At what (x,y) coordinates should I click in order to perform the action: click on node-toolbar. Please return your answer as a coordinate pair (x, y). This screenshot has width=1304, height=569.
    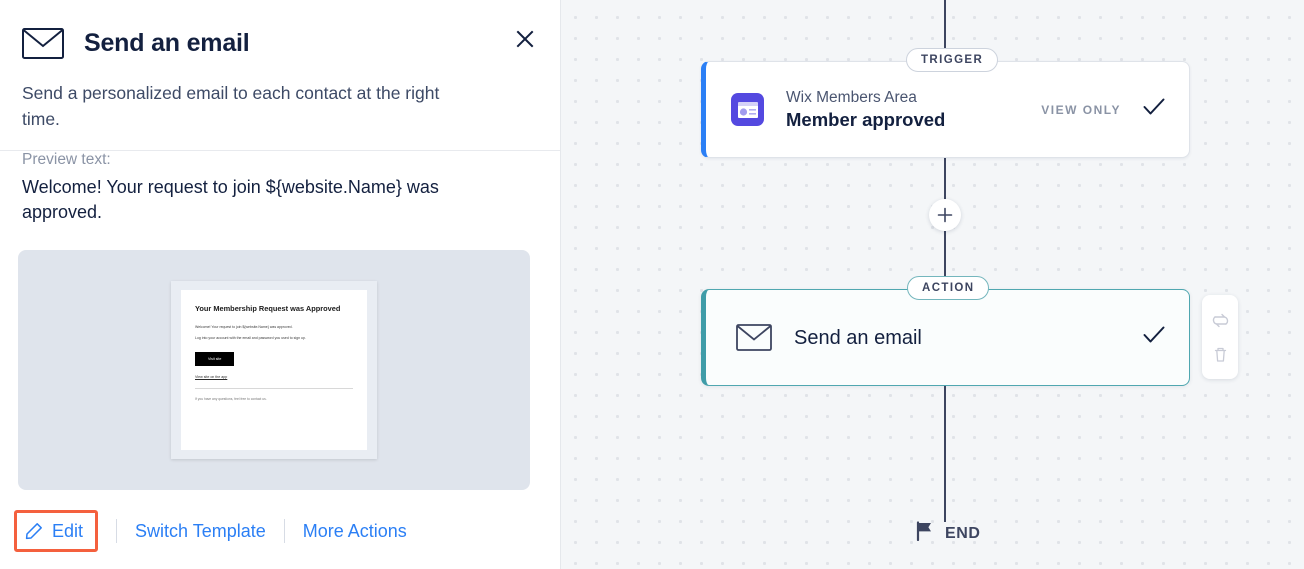
    Looking at the image, I should click on (1220, 337).